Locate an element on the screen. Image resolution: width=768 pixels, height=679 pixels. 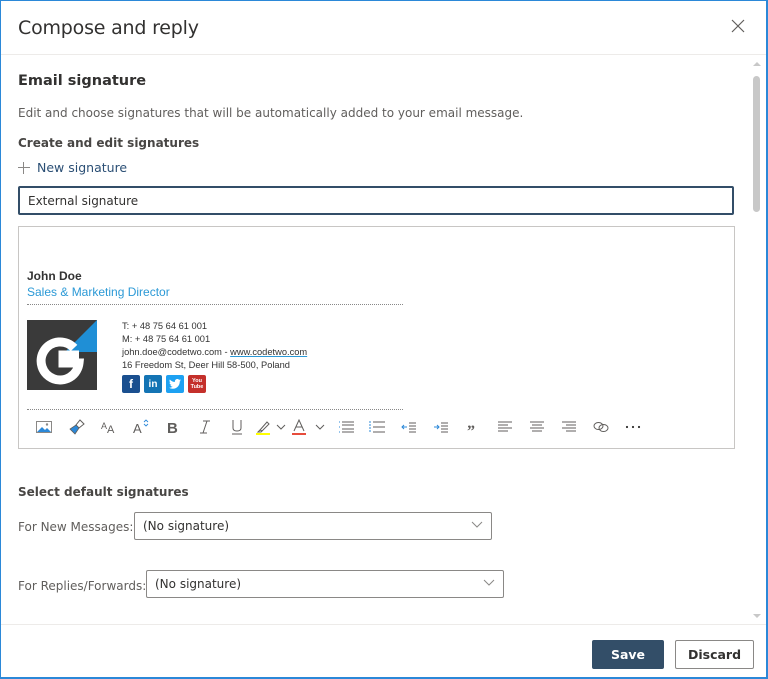
paintbrush-icon is located at coordinates (77, 427).